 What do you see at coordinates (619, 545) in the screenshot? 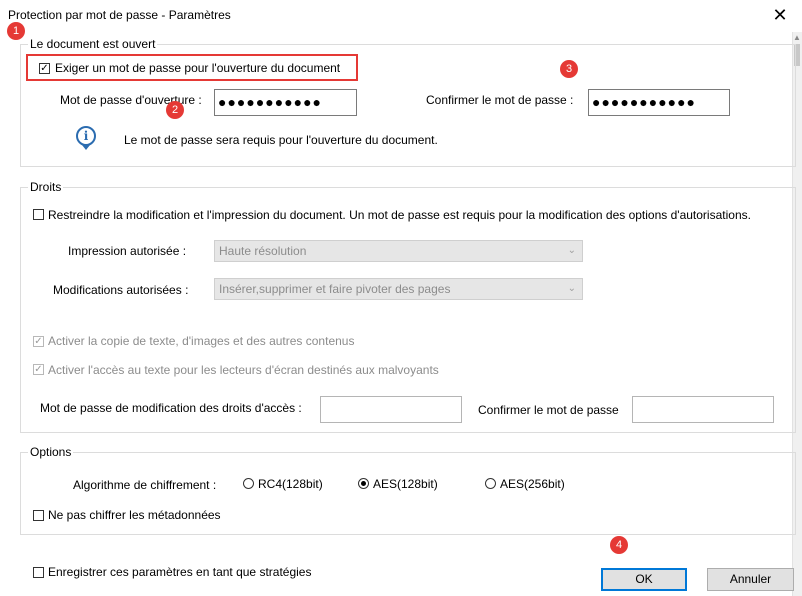
I see `marker-4: 4` at bounding box center [619, 545].